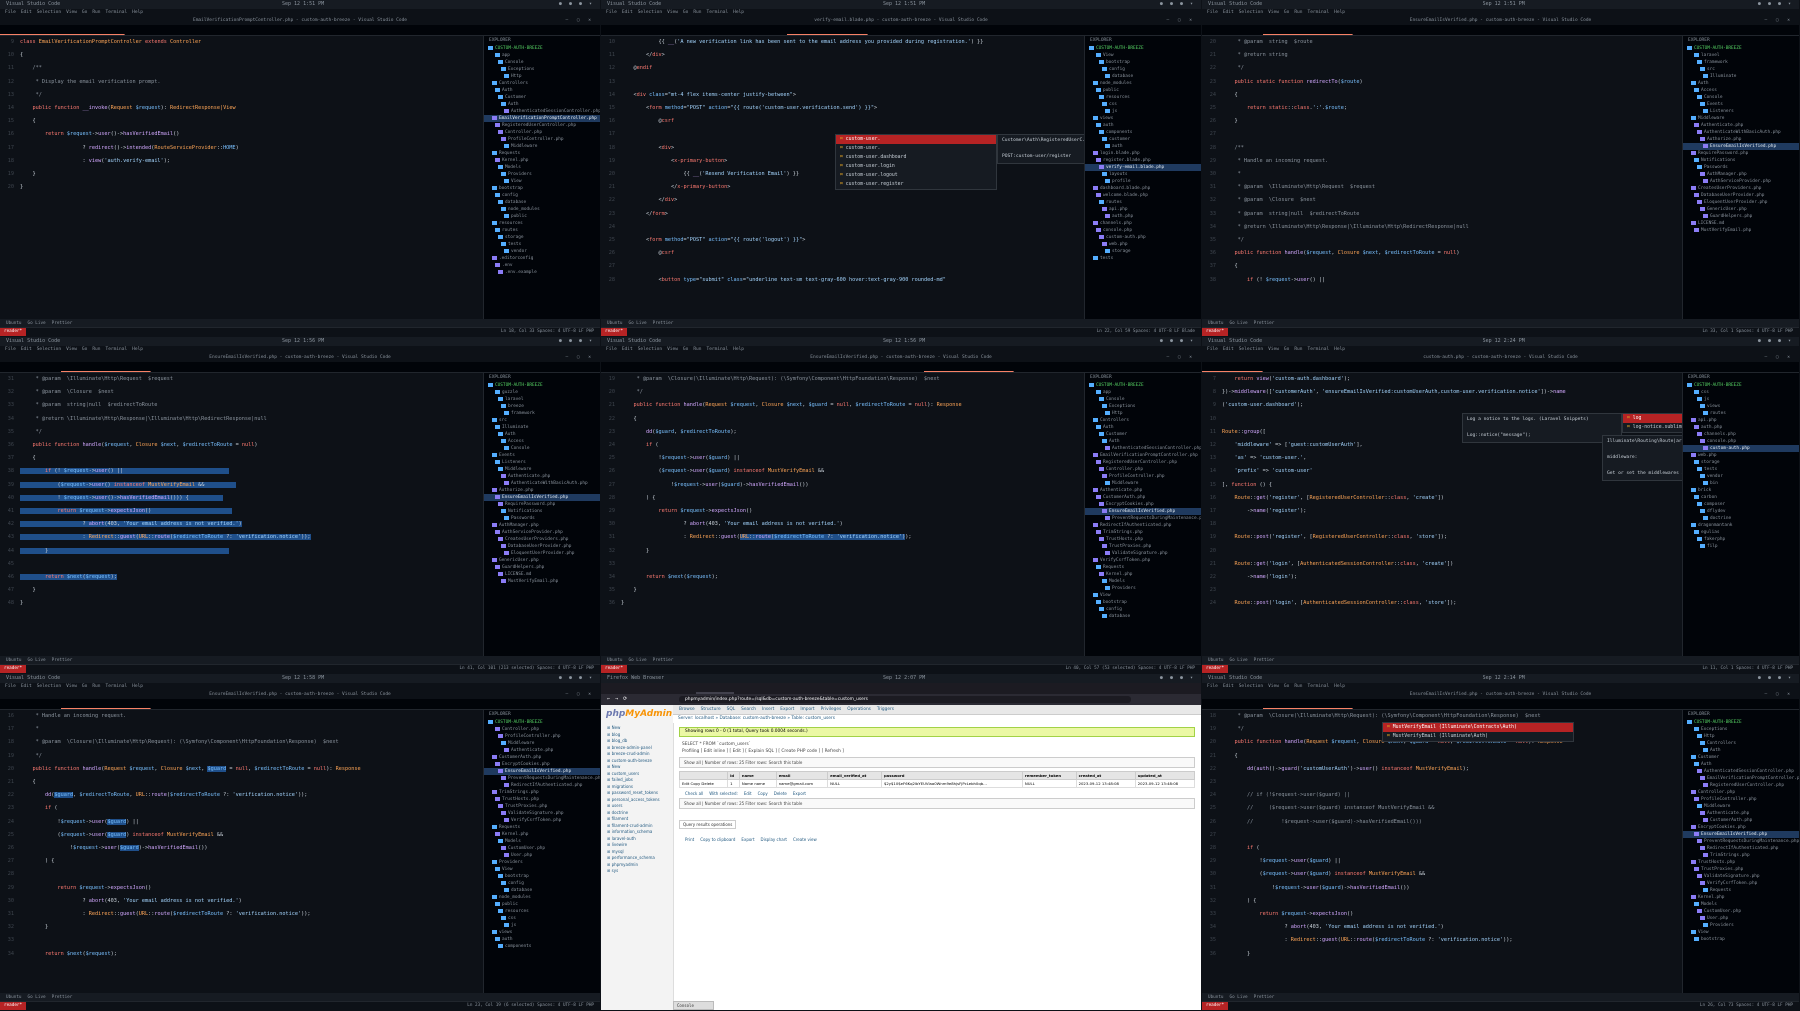 The image size is (1800, 1011). I want to click on folder-item: js, so click(1143, 111).